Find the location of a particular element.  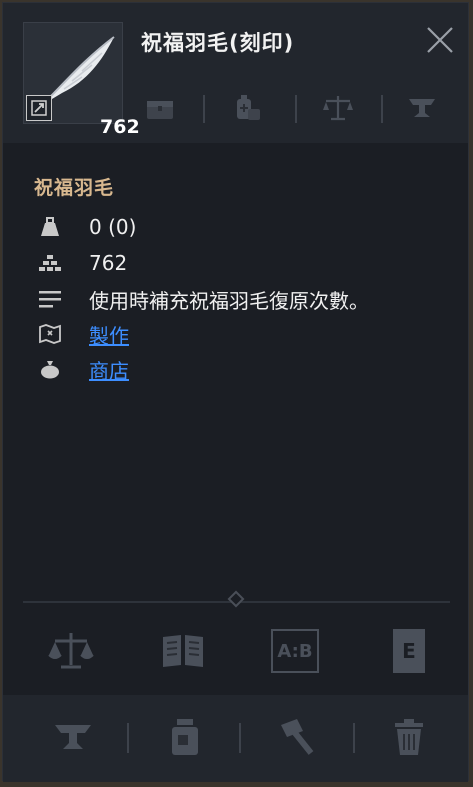

tool-row-primary: A:B E is located at coordinates (235, 651).